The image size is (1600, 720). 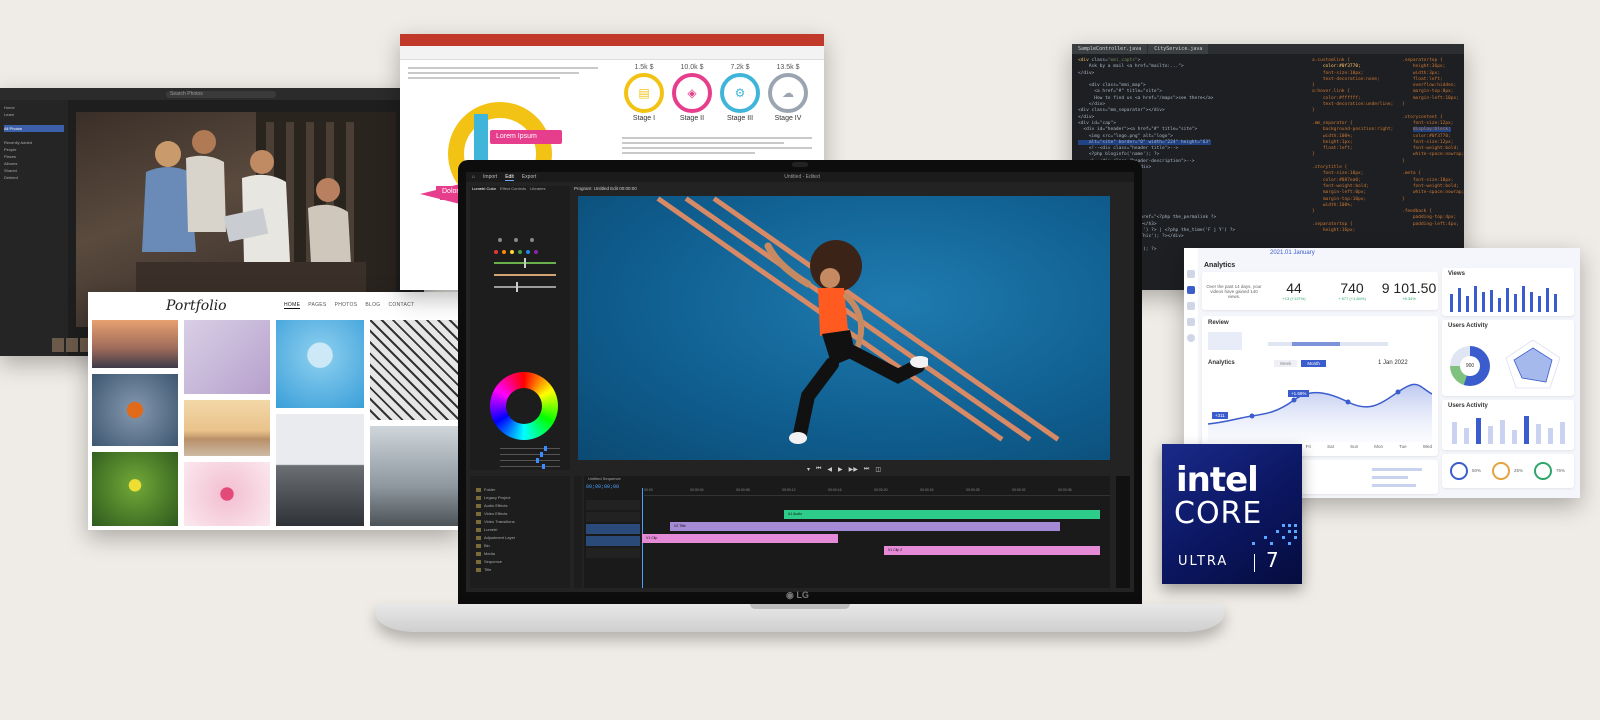 I want to click on sidebar-item: Recently Added, so click(x=34, y=142).